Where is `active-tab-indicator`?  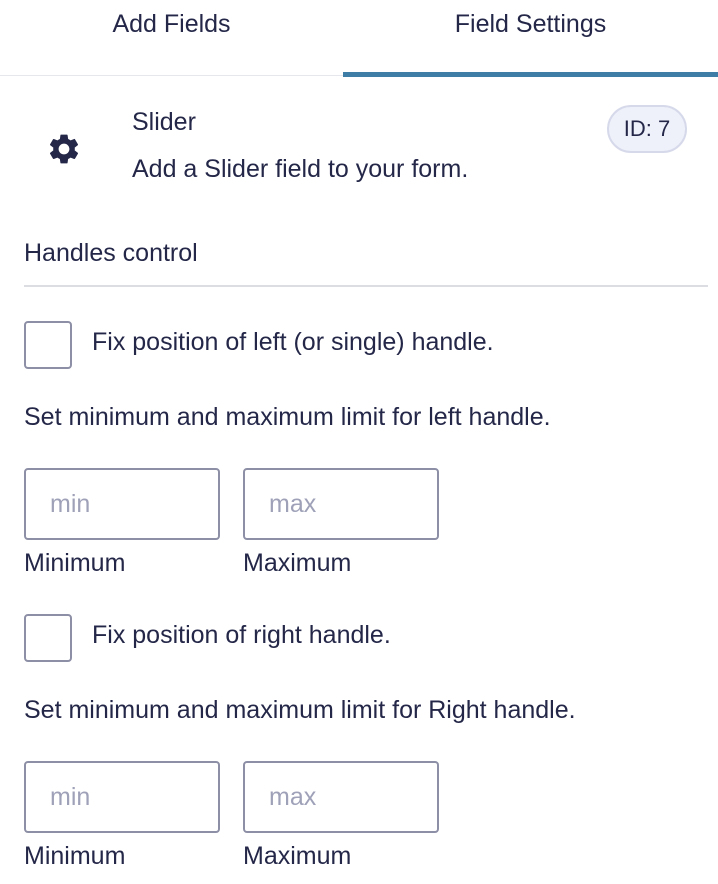 active-tab-indicator is located at coordinates (530, 74).